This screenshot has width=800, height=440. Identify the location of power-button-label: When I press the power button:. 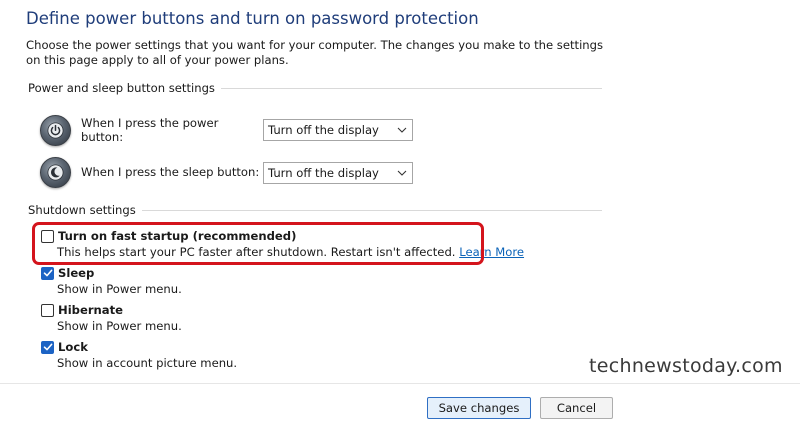
(150, 130).